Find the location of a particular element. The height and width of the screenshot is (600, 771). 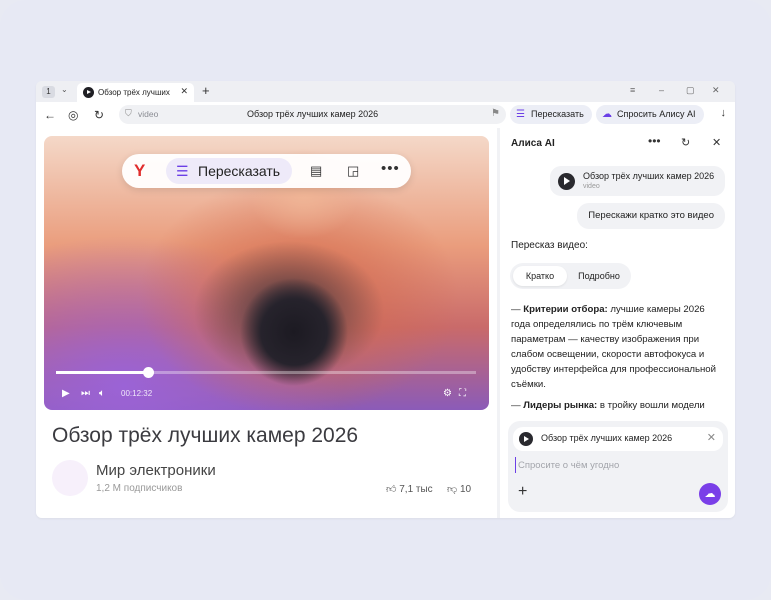

message-composer: Обзор трёх лучших камер 2026 ✕ + ☁ is located at coordinates (618, 466).